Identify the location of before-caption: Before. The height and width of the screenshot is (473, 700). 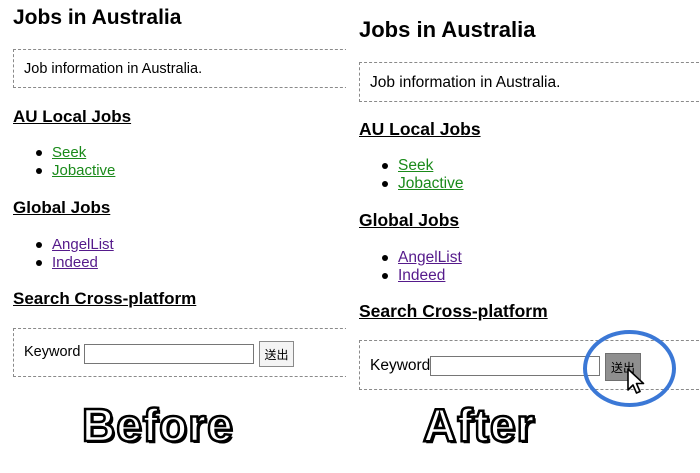
(157, 425).